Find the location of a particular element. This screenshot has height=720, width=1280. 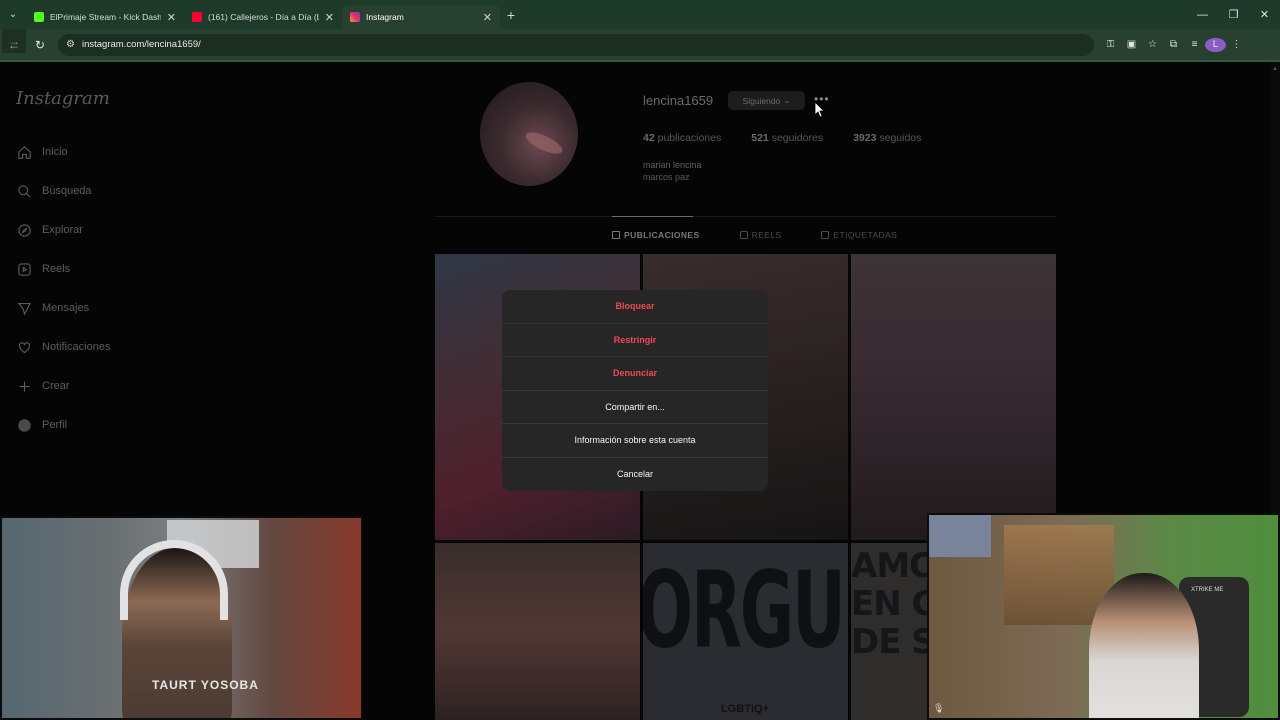

sidebar-item-profile: Perfil is located at coordinates (41, 425).